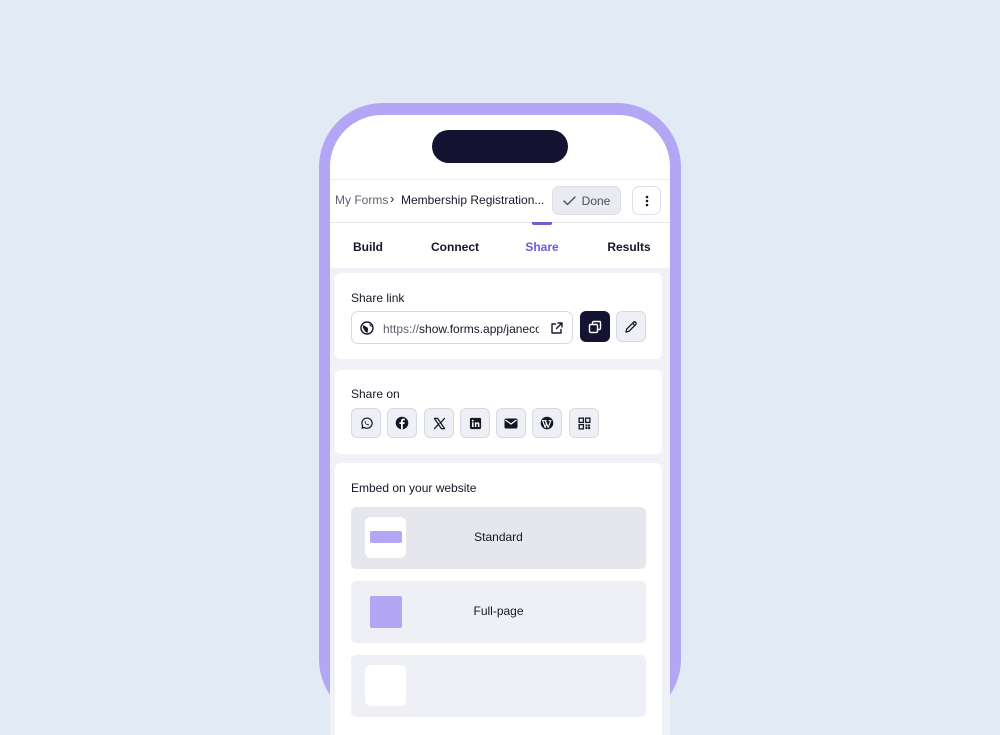  What do you see at coordinates (455, 247) in the screenshot?
I see `tab-connect: Connect` at bounding box center [455, 247].